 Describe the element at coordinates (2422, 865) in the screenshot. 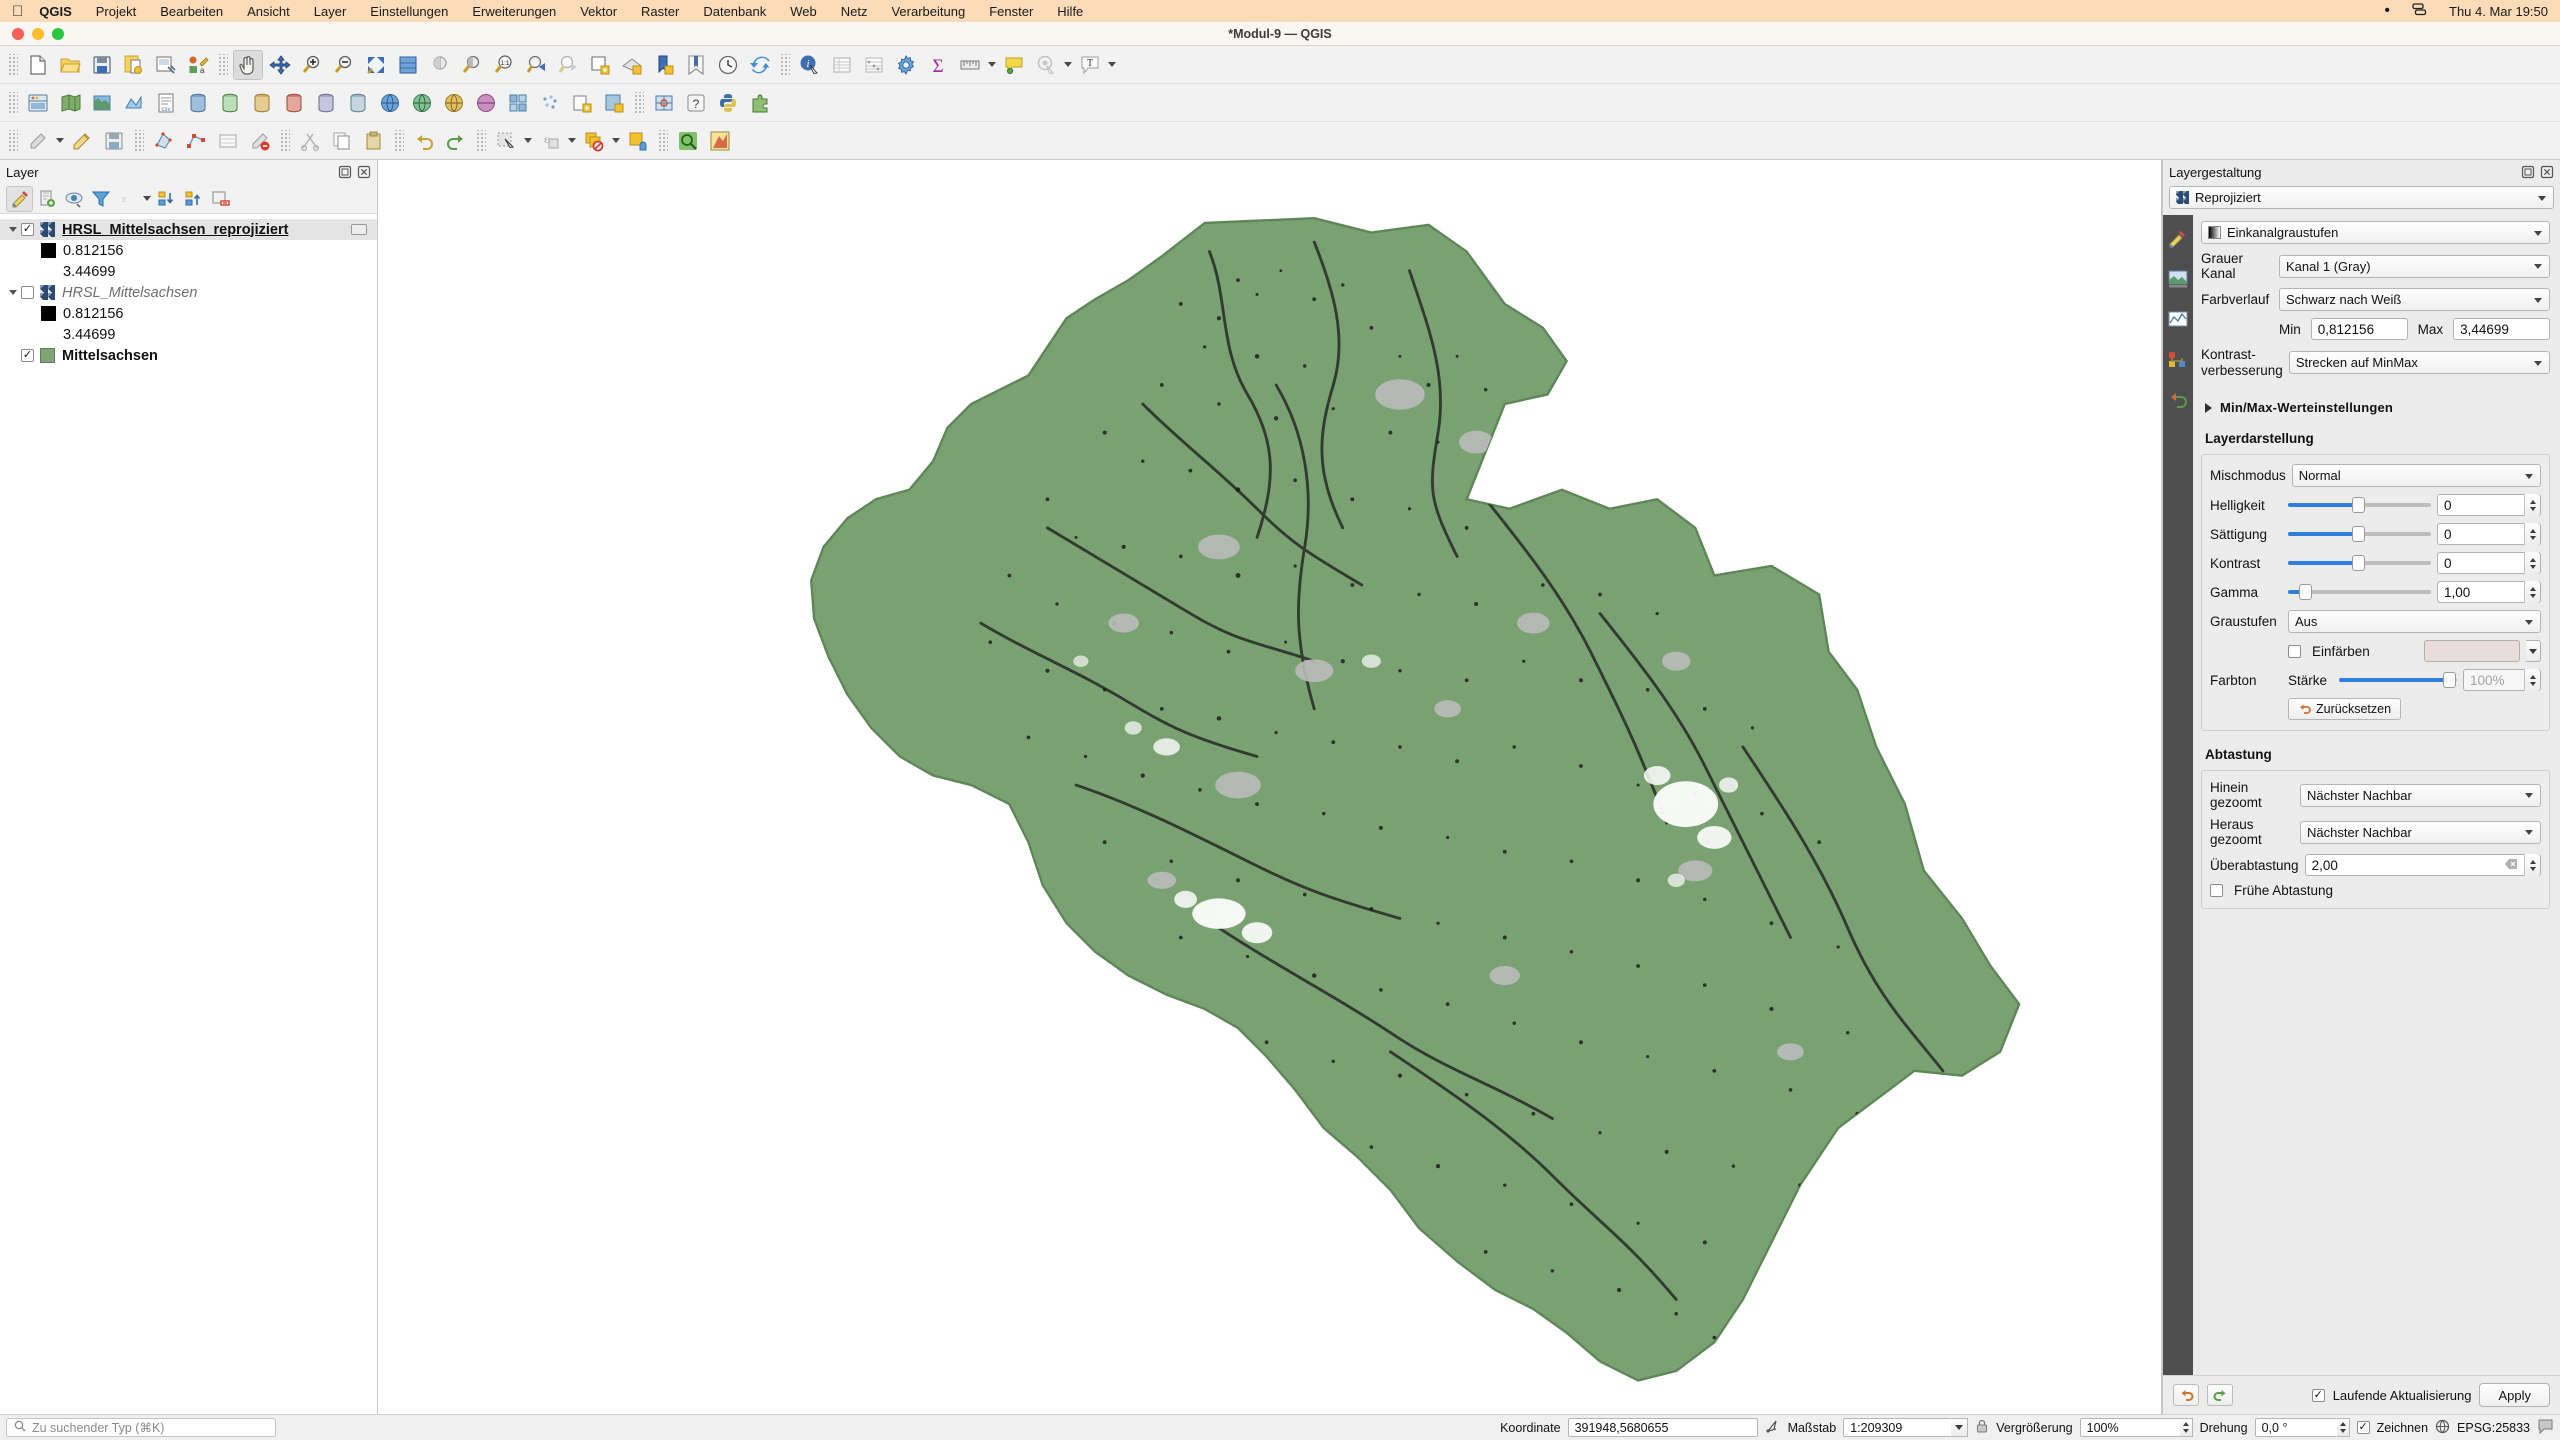

I see `oversampling-spinbox: 2,00` at that location.